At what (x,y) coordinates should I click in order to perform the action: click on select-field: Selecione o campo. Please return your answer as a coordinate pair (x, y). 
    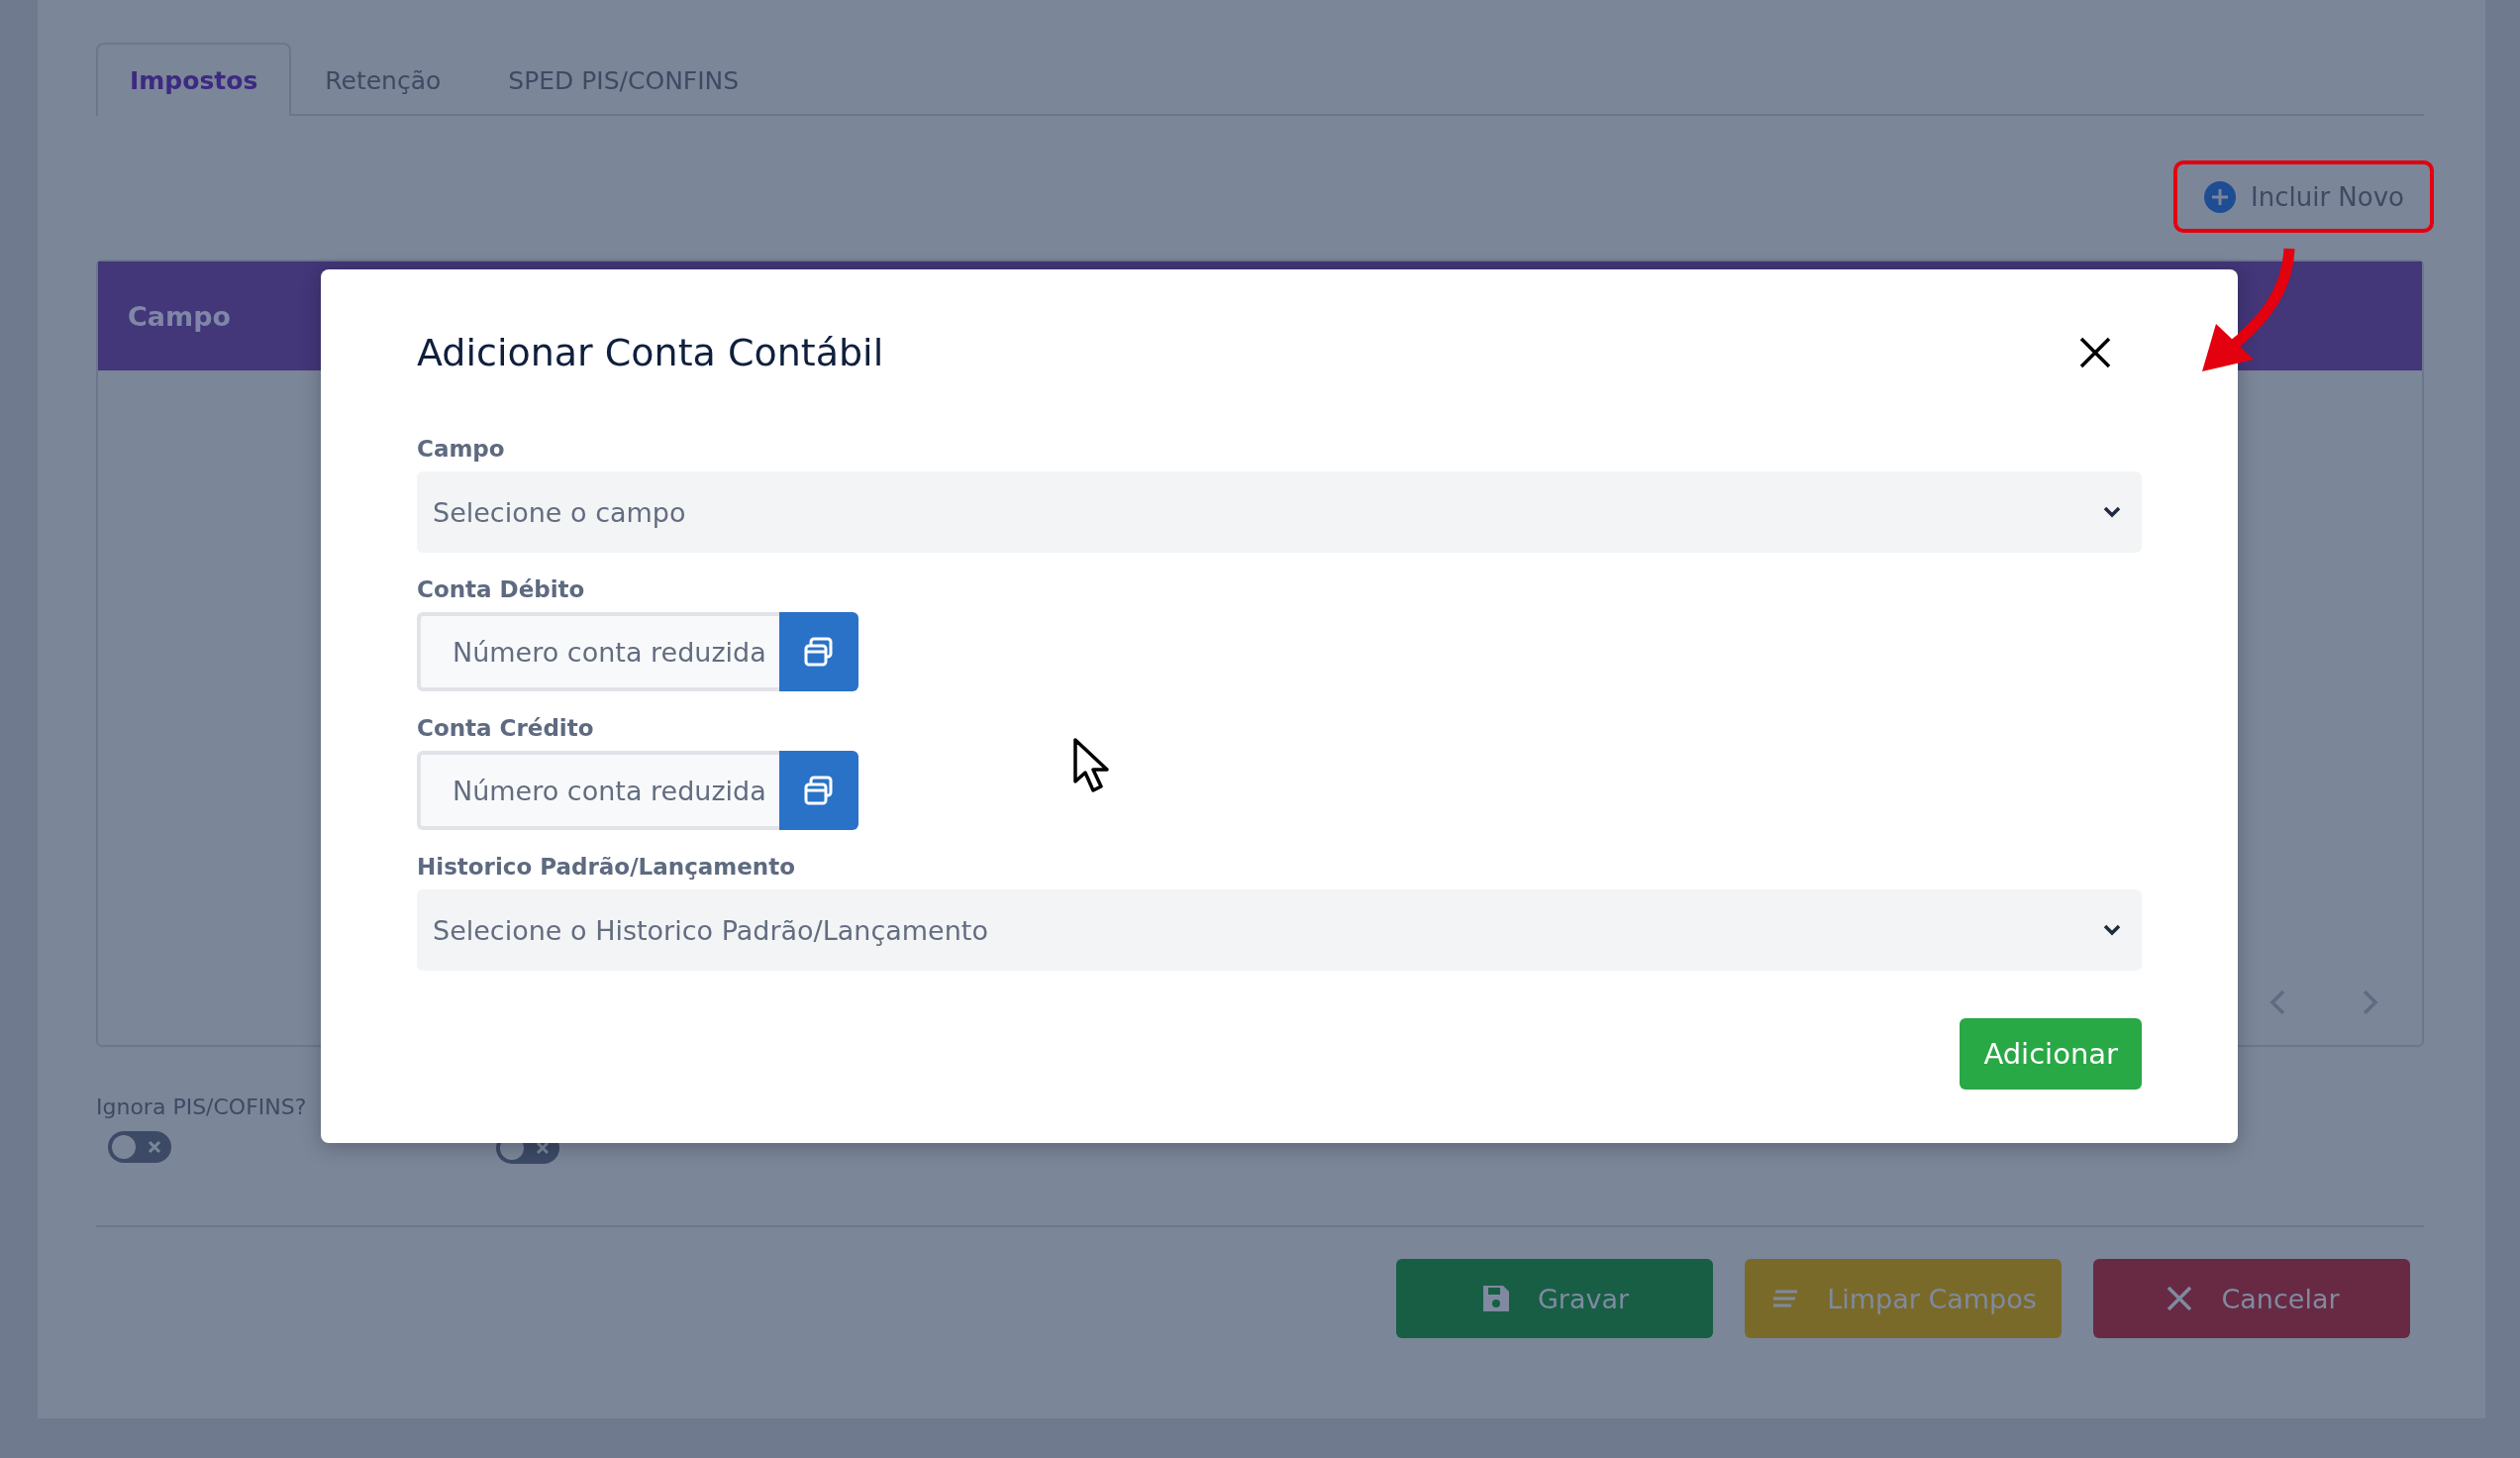
    Looking at the image, I should click on (1279, 512).